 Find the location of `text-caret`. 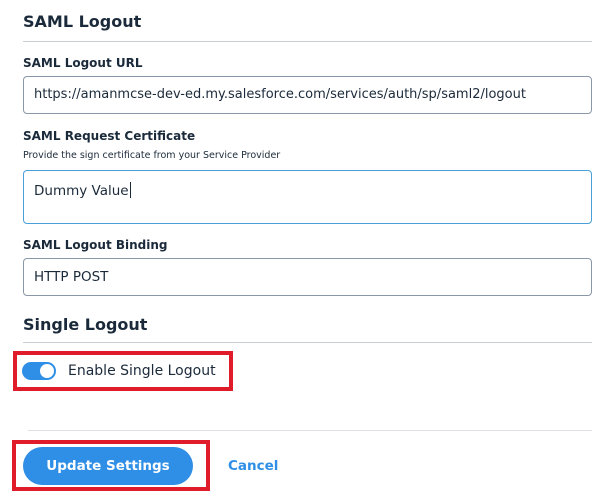

text-caret is located at coordinates (130, 190).